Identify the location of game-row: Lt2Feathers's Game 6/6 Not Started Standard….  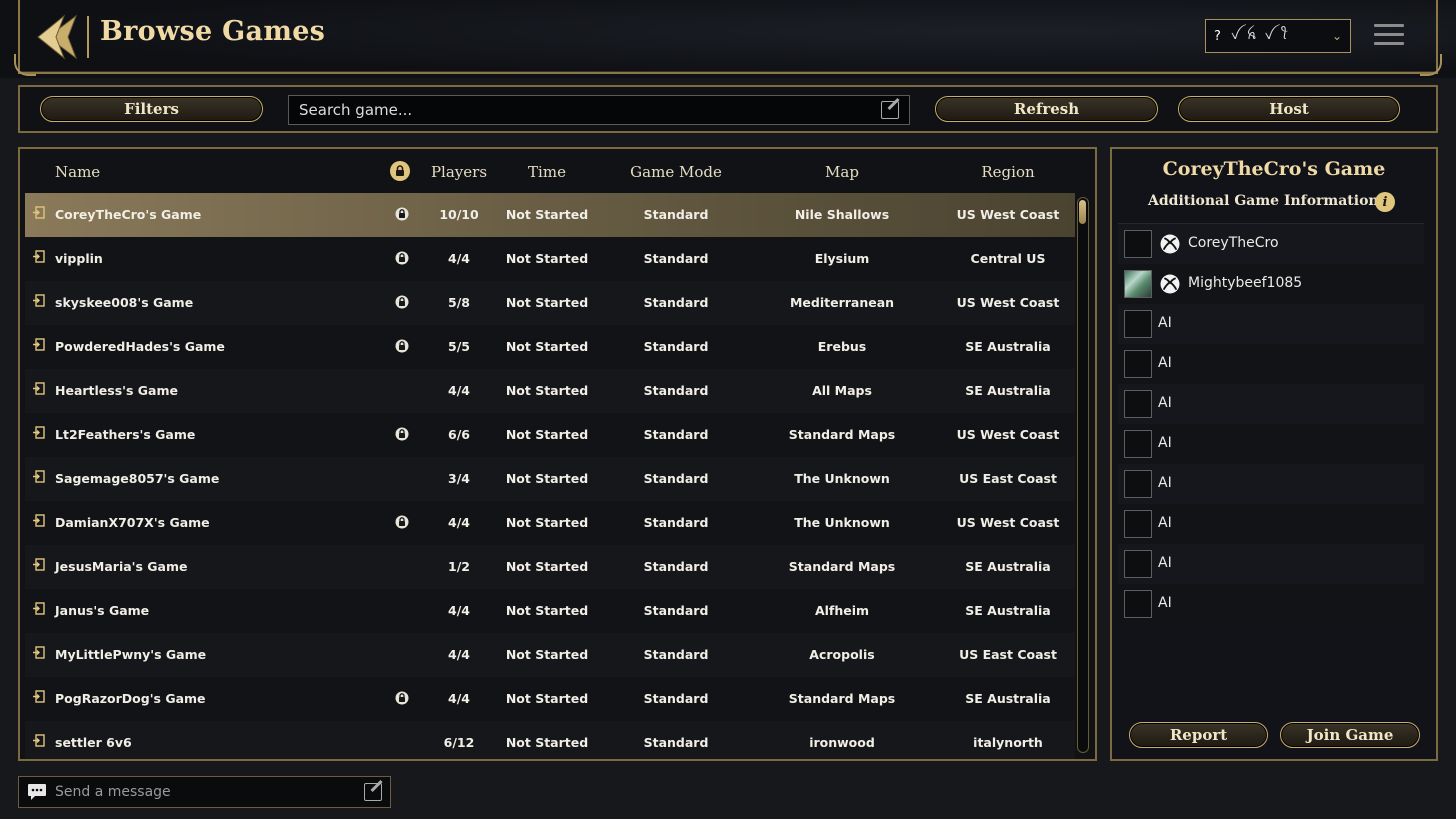
(550, 435).